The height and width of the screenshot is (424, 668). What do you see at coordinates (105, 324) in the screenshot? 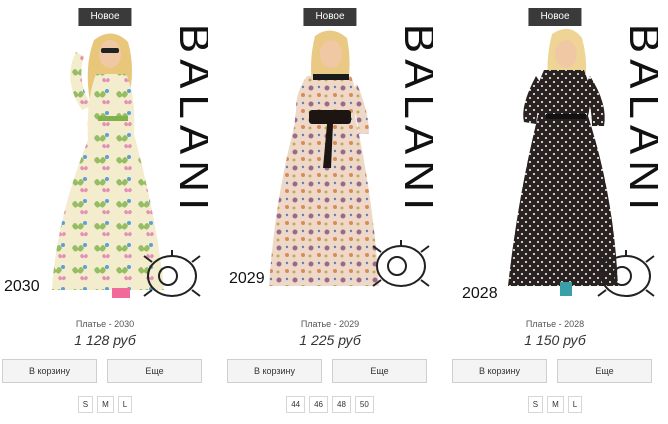
I see `product-name: Платье - 2030` at bounding box center [105, 324].